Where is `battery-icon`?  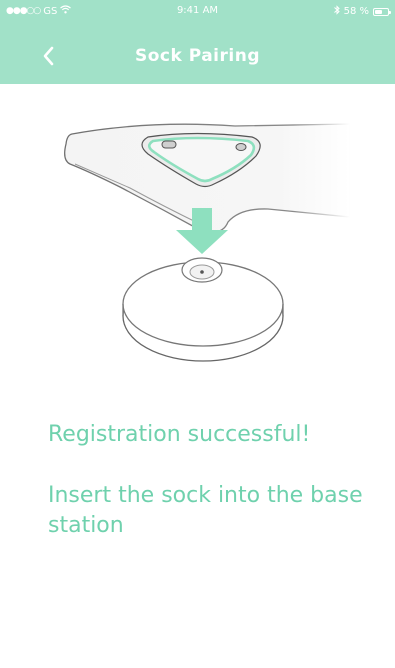 battery-icon is located at coordinates (382, 11).